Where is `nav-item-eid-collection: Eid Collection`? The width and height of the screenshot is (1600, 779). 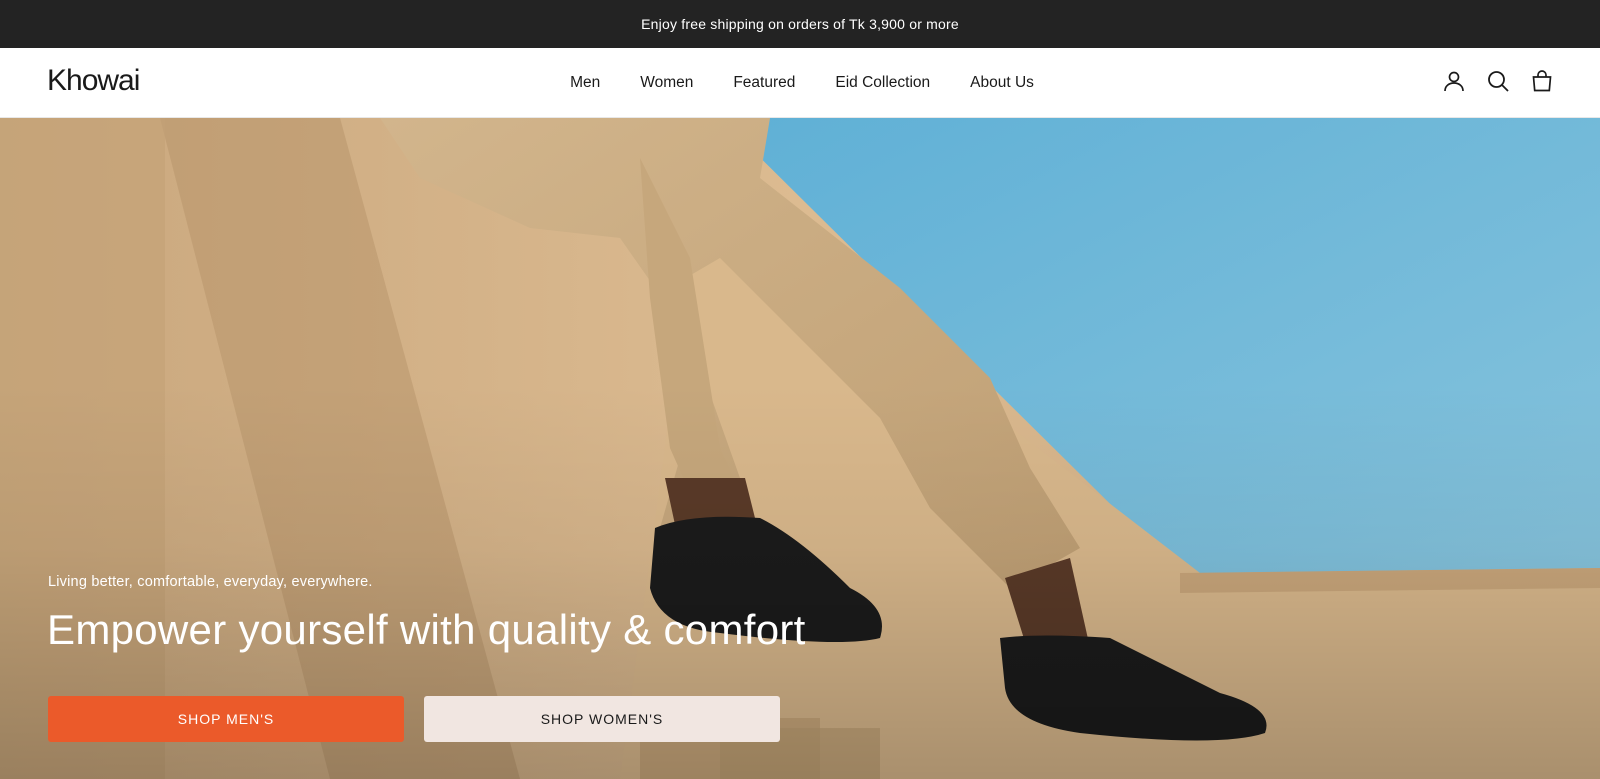
nav-item-eid-collection: Eid Collection is located at coordinates (882, 83).